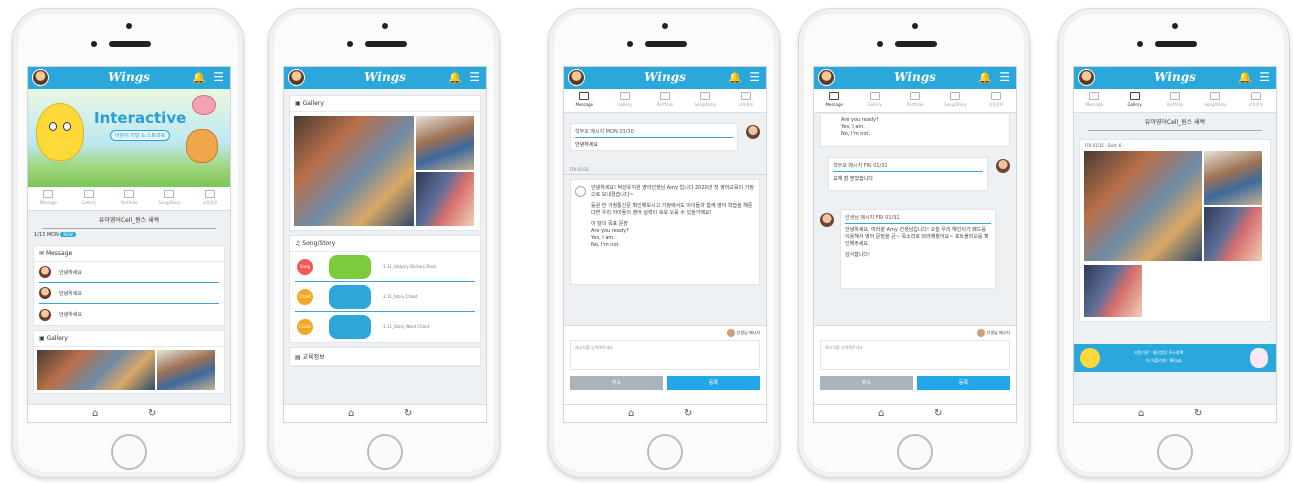 The width and height of the screenshot is (1293, 484). What do you see at coordinates (385, 327) in the screenshot?
I see `list-item: Chant 3.11_Story Word Chant` at bounding box center [385, 327].